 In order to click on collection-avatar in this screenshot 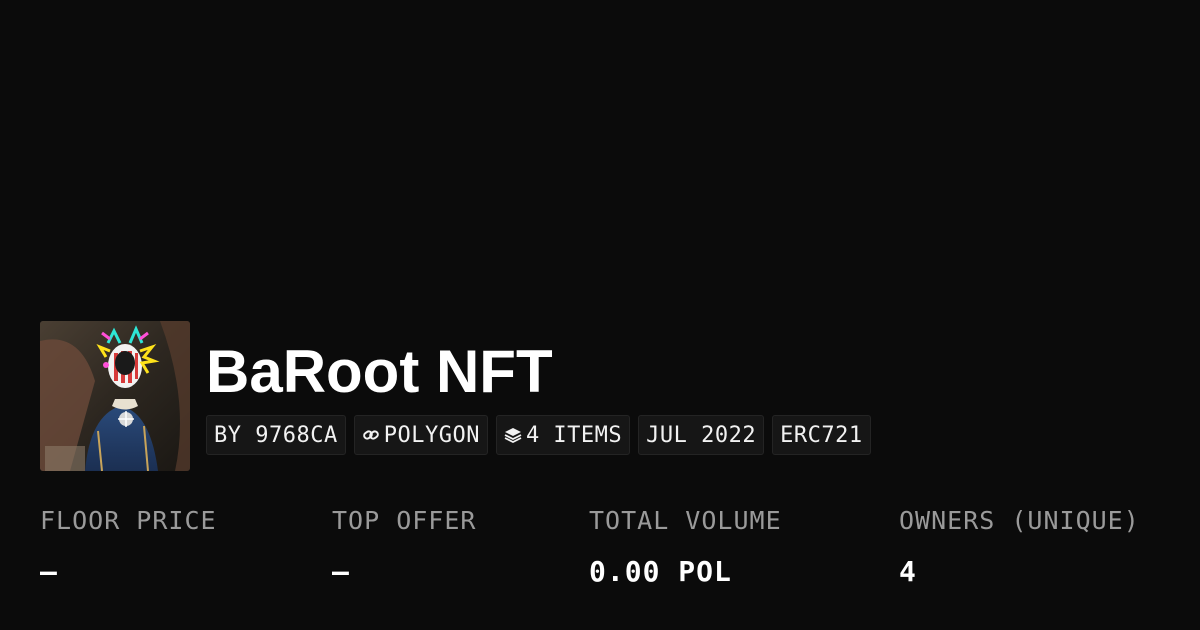, I will do `click(115, 396)`.